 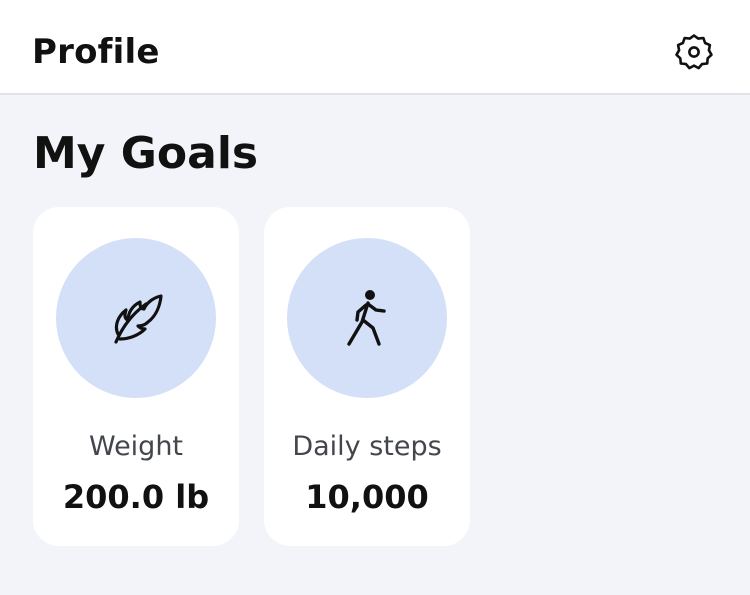 I want to click on settings-button, so click(x=694, y=52).